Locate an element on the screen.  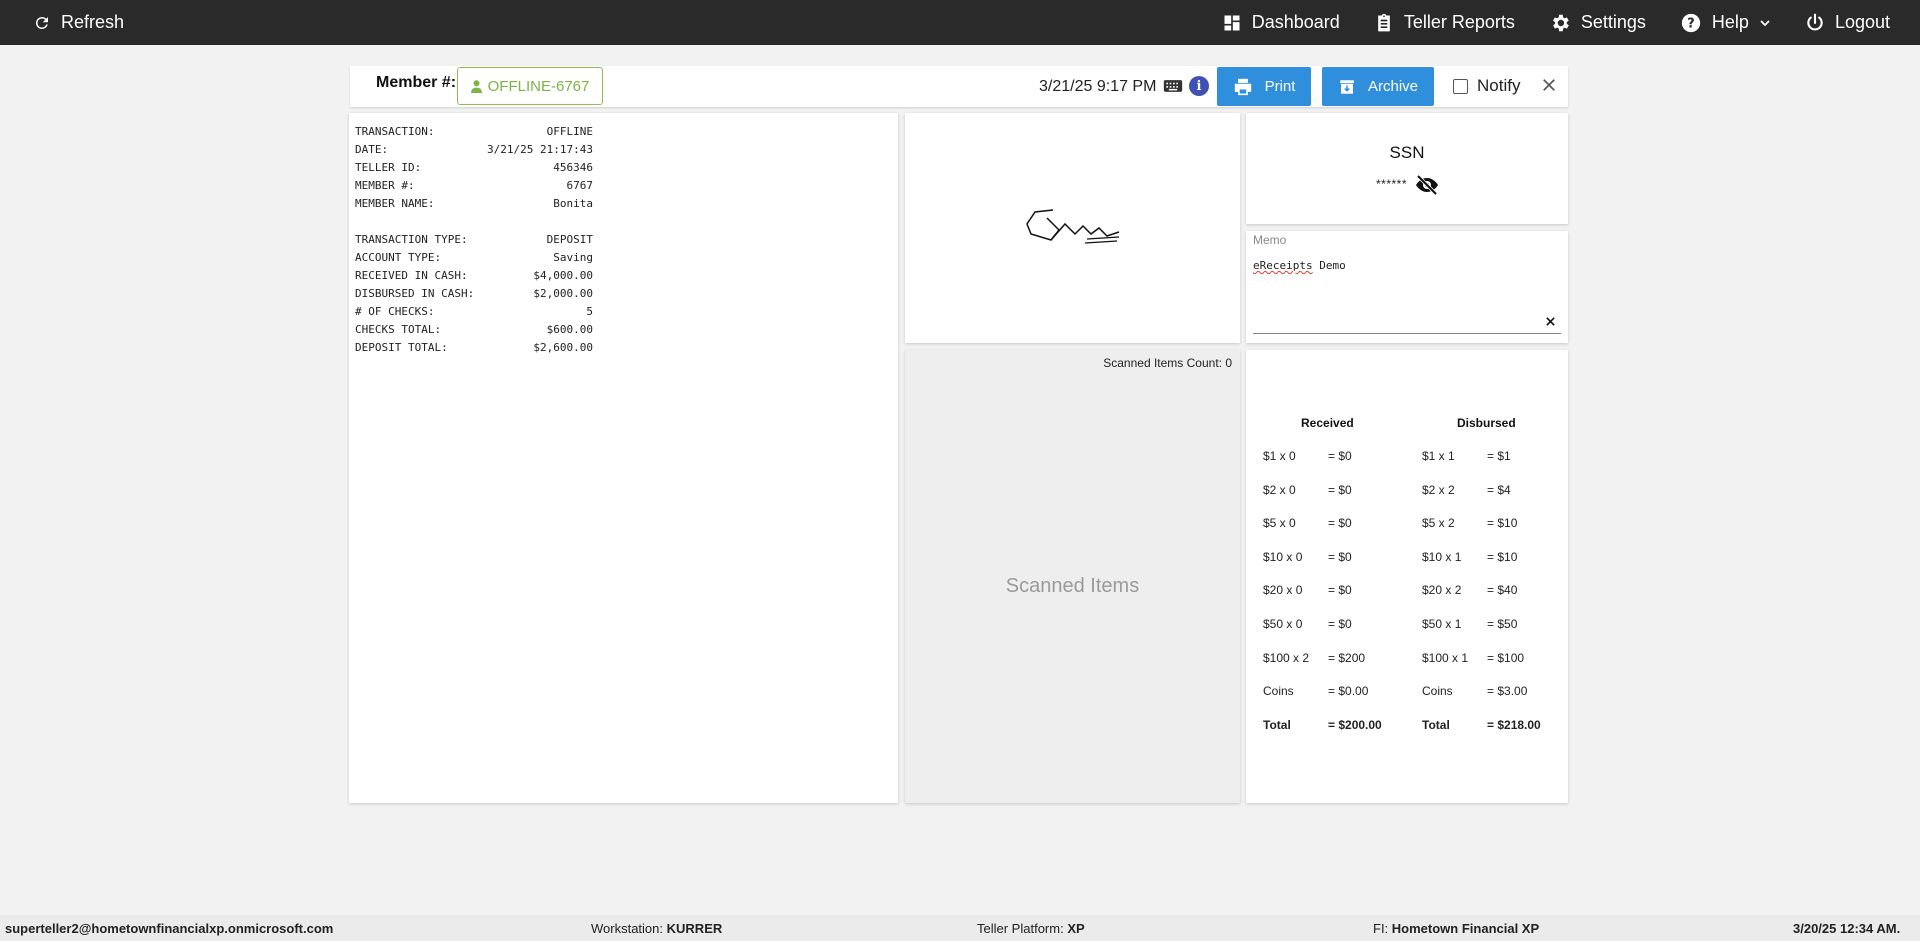
refresh-icon is located at coordinates (41, 22).